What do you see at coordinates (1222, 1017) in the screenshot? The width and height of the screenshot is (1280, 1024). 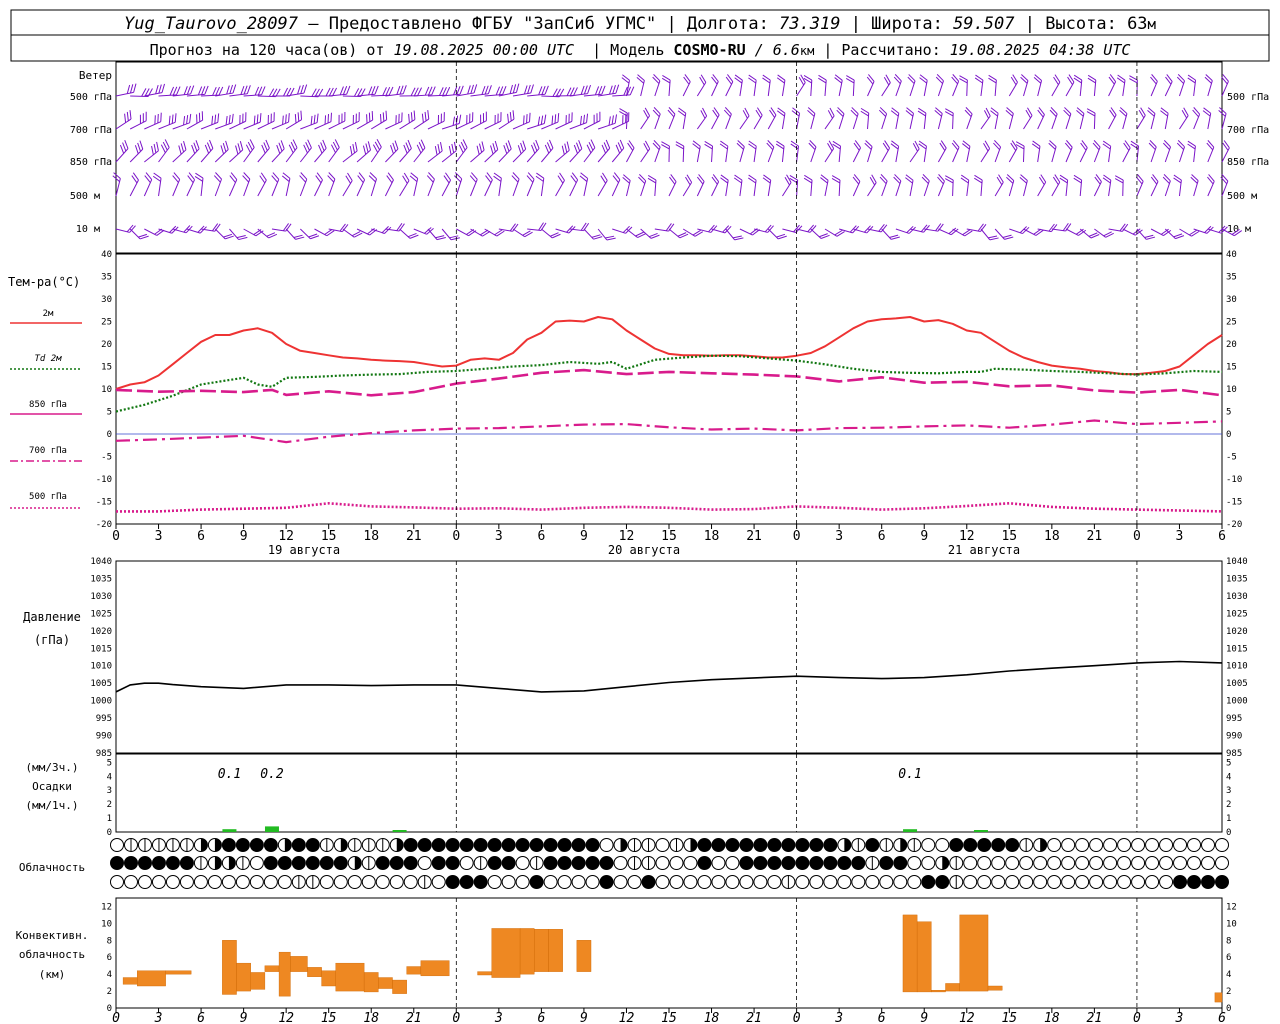 I see `time-tick-label: 6` at bounding box center [1222, 1017].